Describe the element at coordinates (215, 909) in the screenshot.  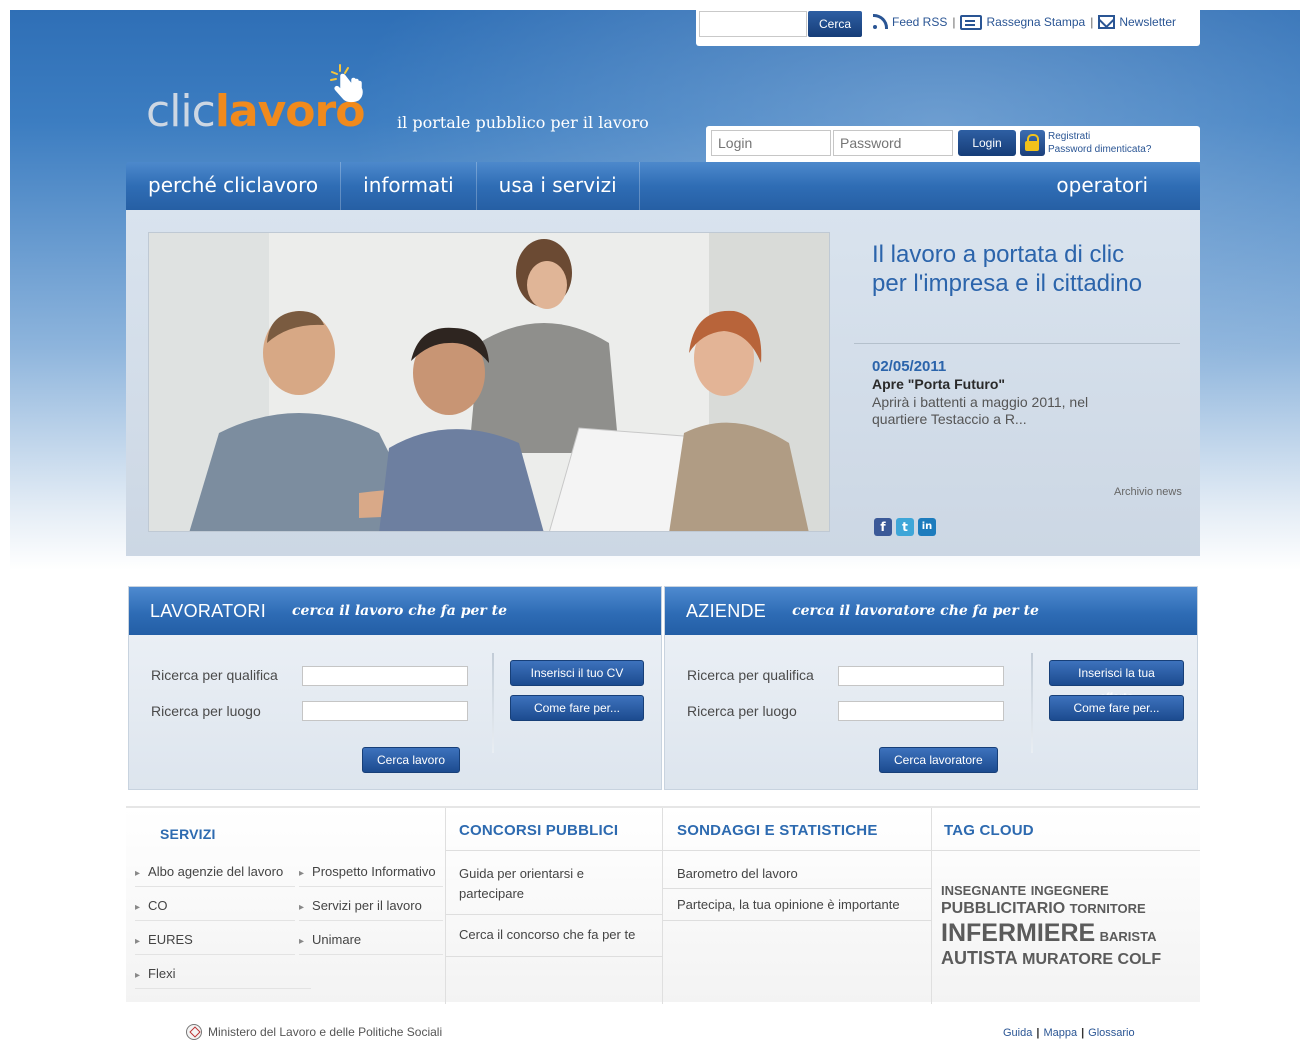
I see `servizi-link-co: CO` at that location.